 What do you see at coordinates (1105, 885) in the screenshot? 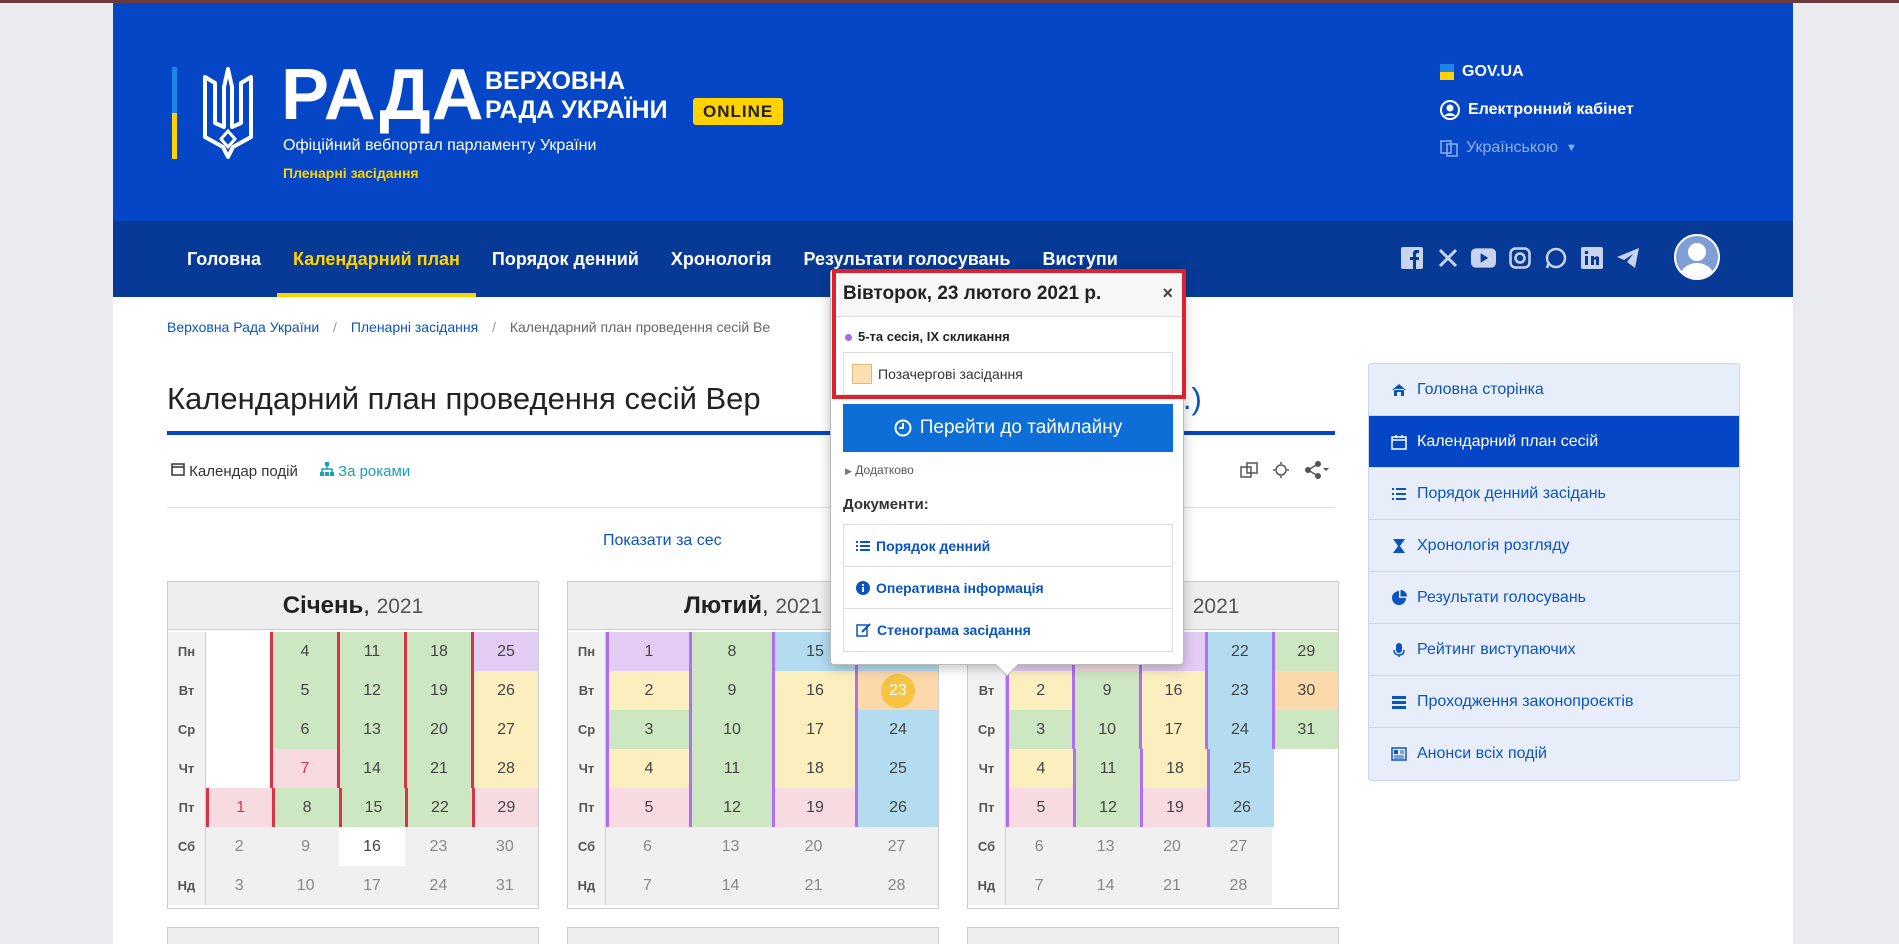
I see `calendar-day: 14` at bounding box center [1105, 885].